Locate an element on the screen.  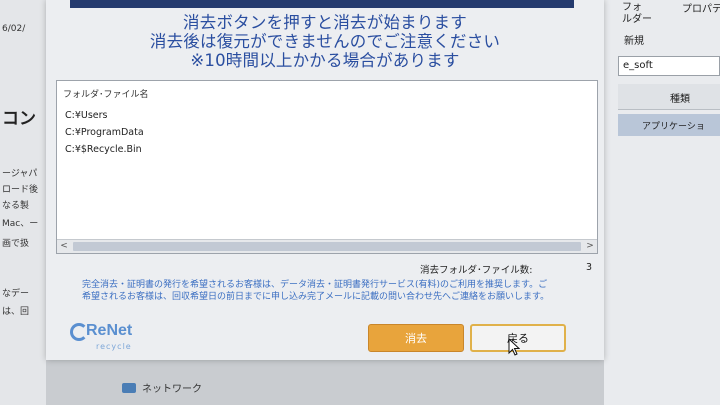
bg-column-header: 種類 is located at coordinates (669, 97).